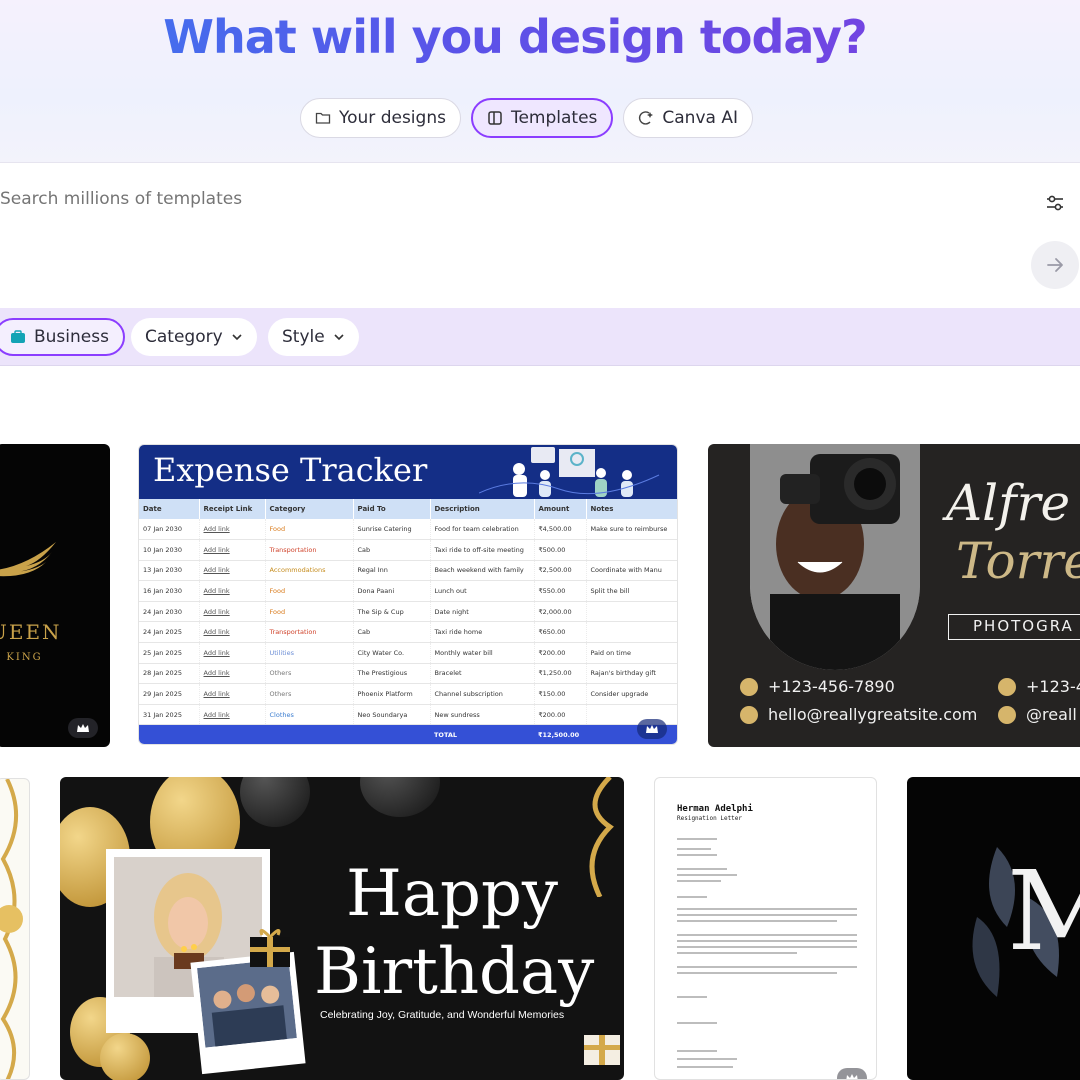  Describe the element at coordinates (993, 928) in the screenshot. I see `template-card-monogram: M` at that location.